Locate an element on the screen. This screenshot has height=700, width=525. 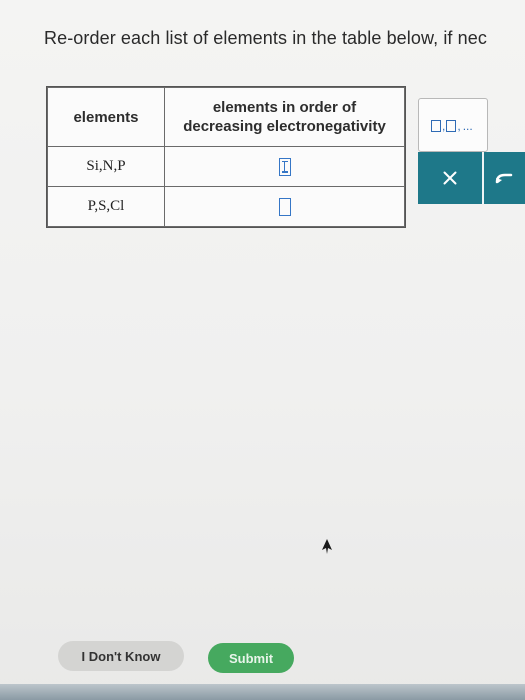
undo-button is located at coordinates (504, 178).